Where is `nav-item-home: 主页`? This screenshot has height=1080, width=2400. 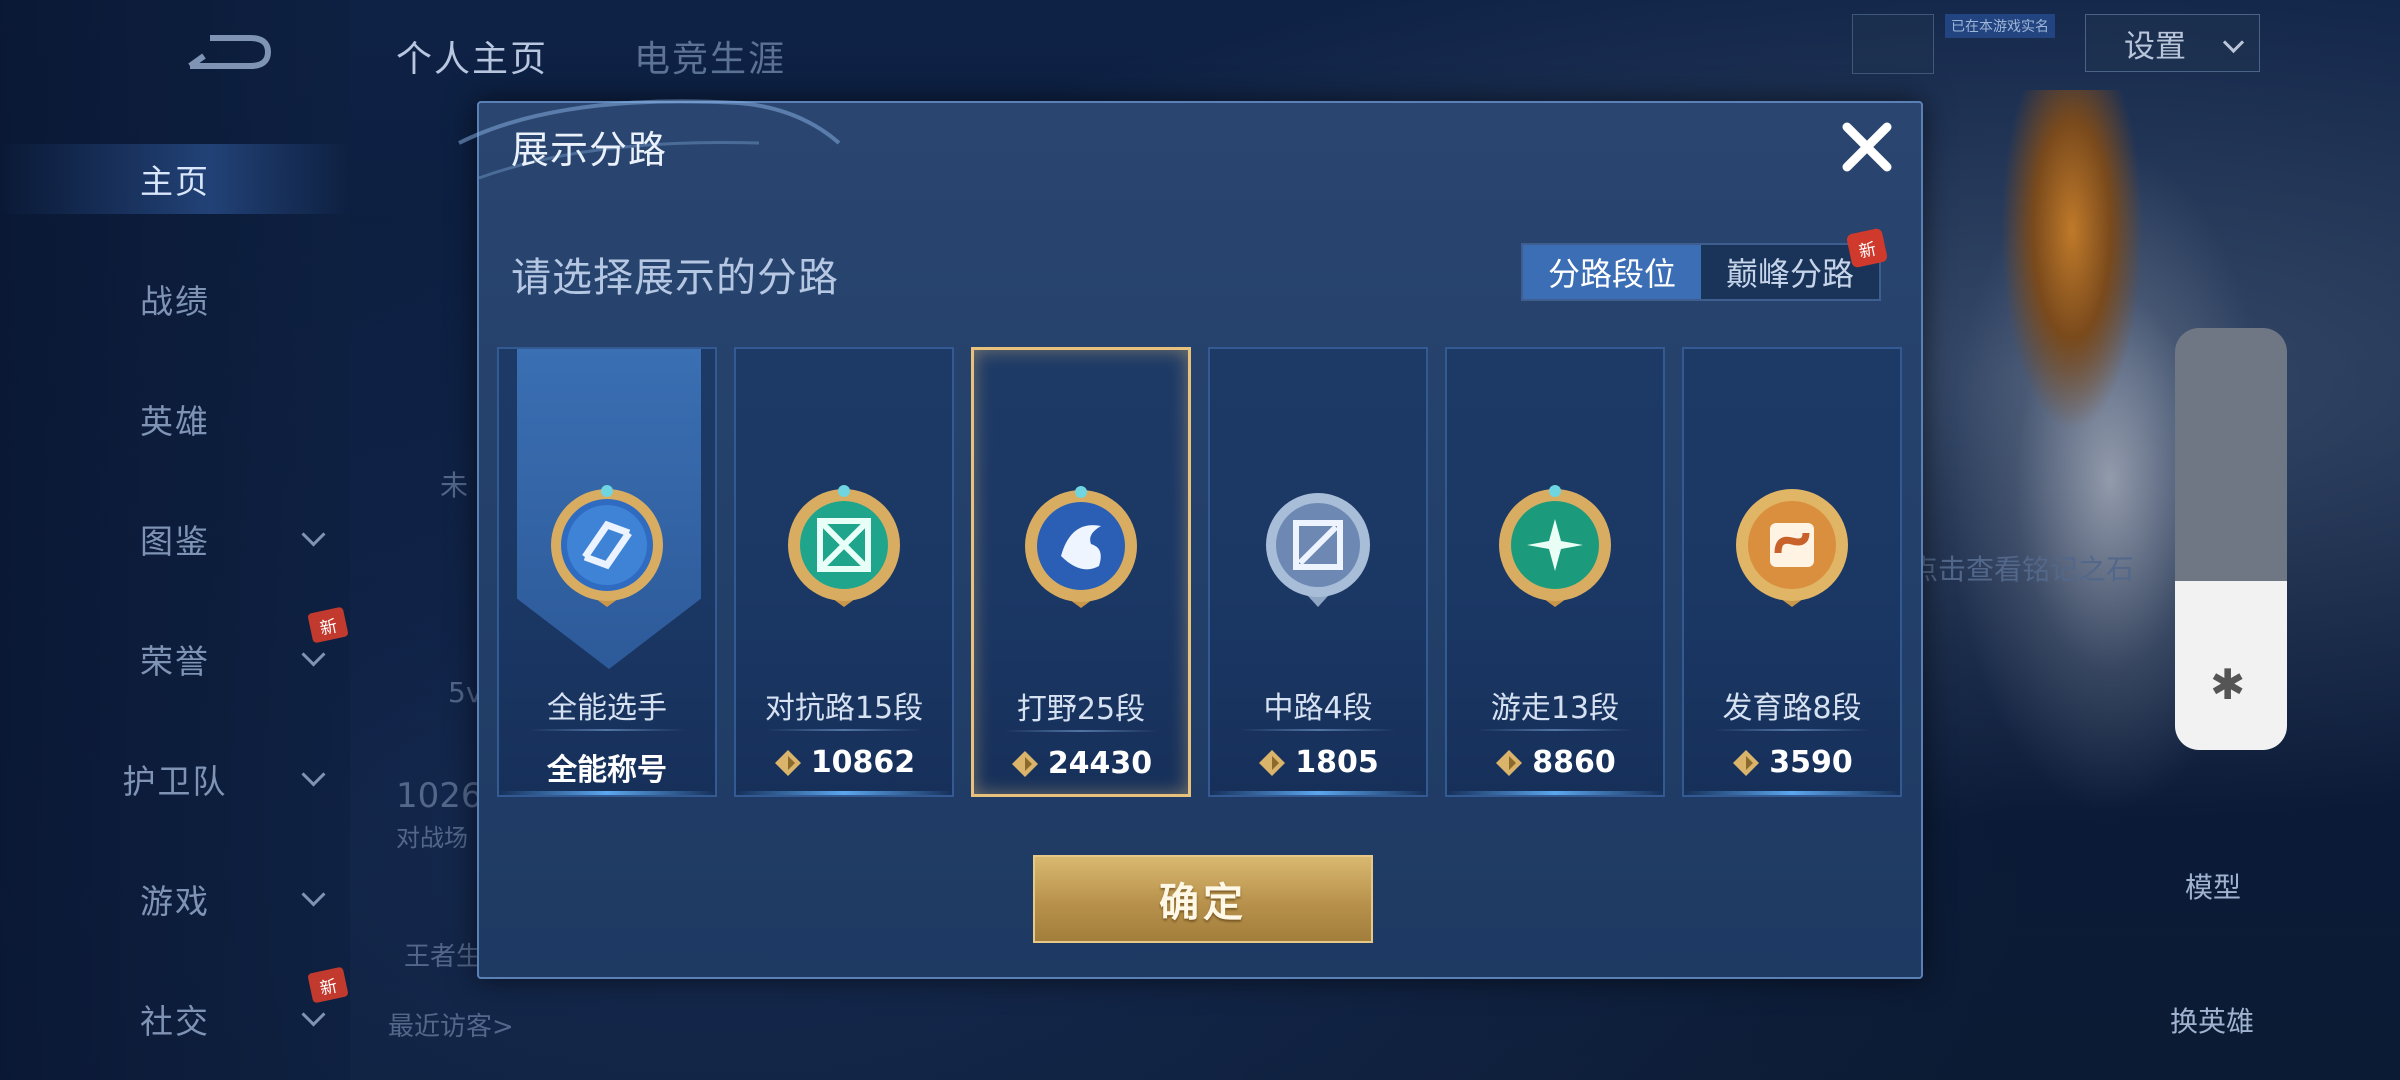 nav-item-home: 主页 is located at coordinates (175, 179).